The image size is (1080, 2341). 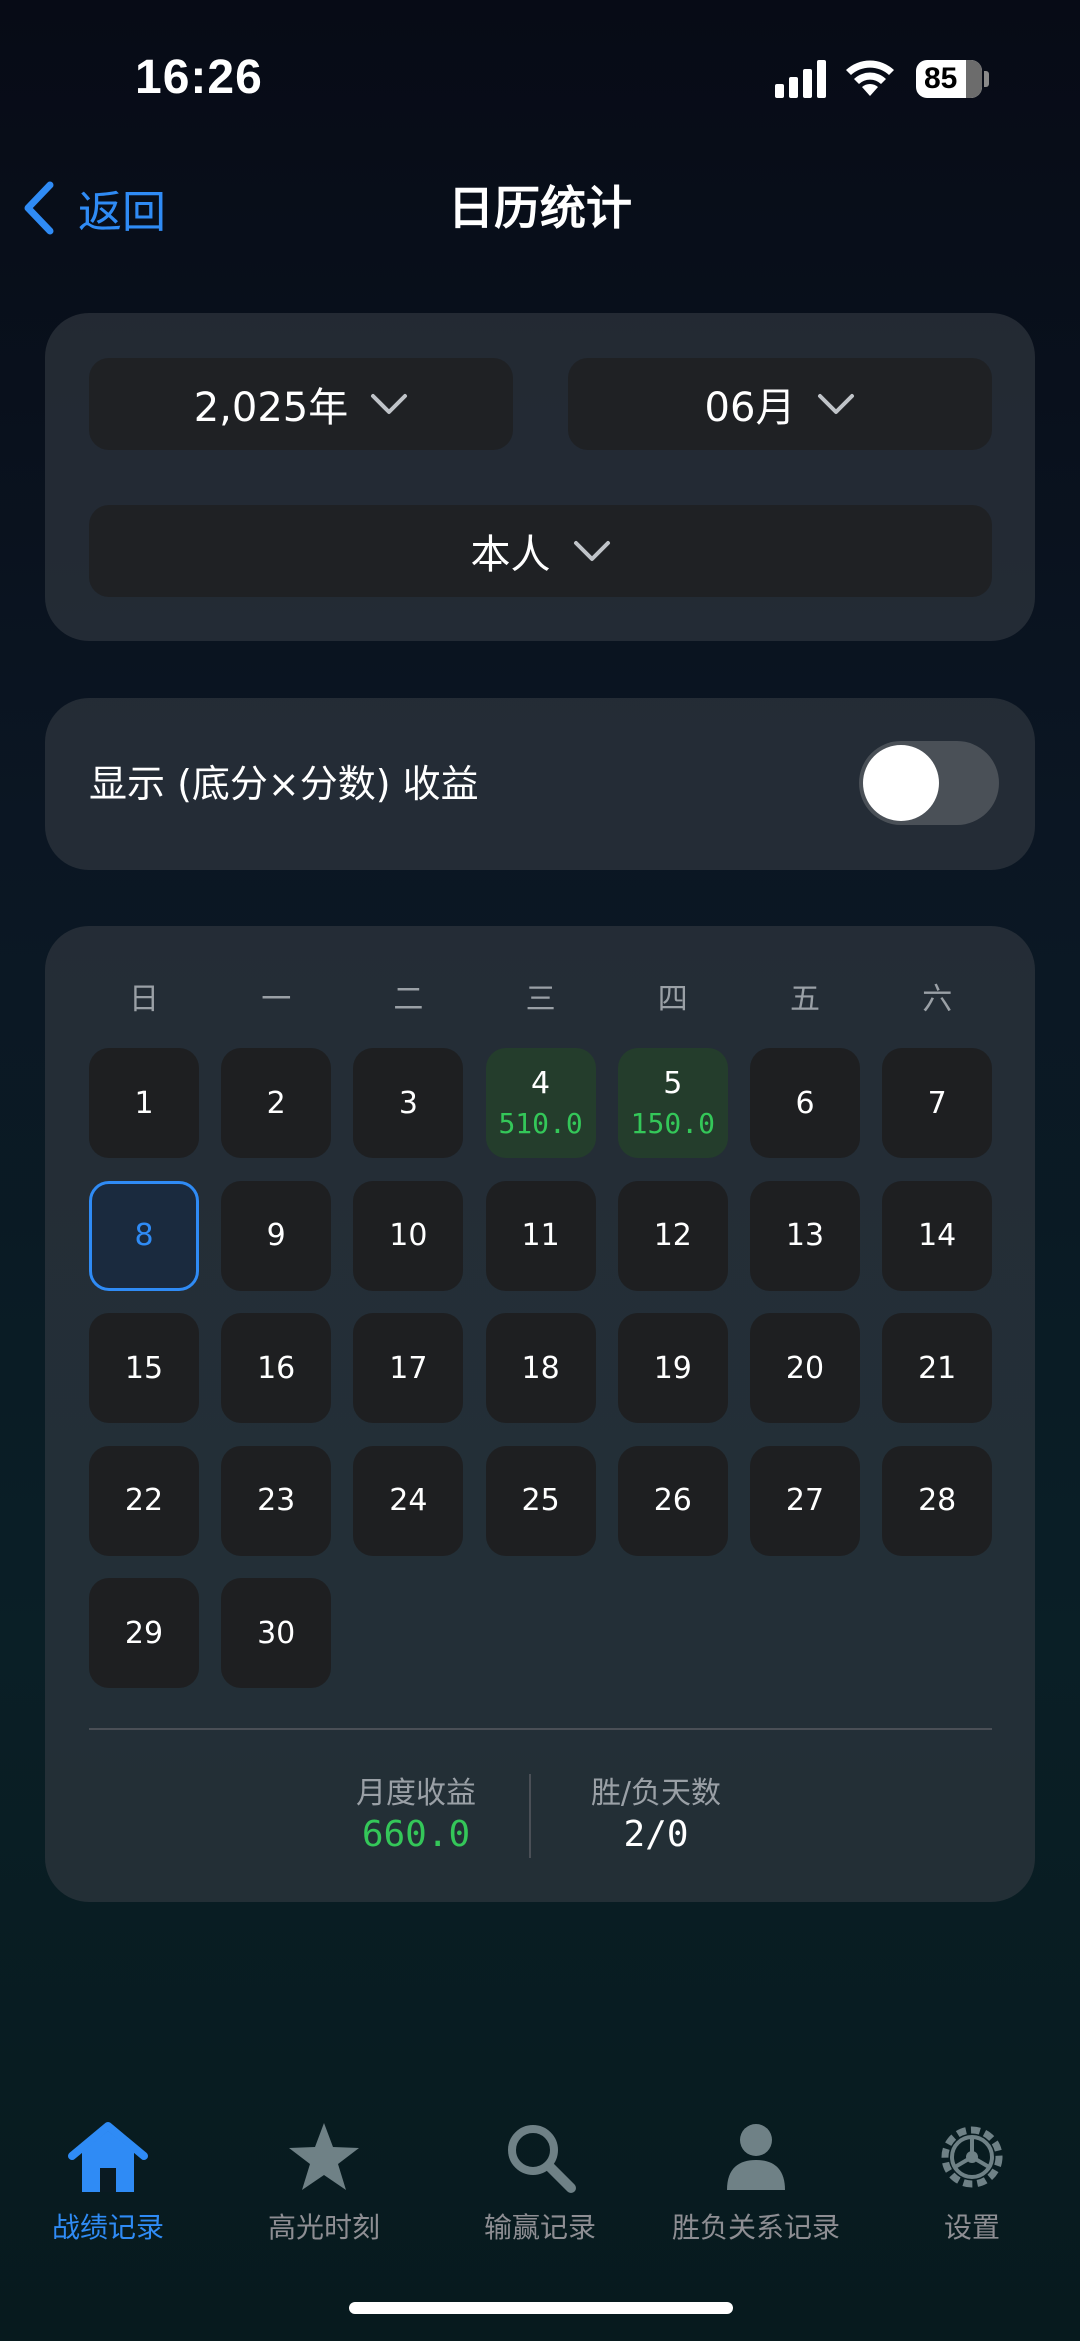 I want to click on day-number: 4, so click(x=541, y=1083).